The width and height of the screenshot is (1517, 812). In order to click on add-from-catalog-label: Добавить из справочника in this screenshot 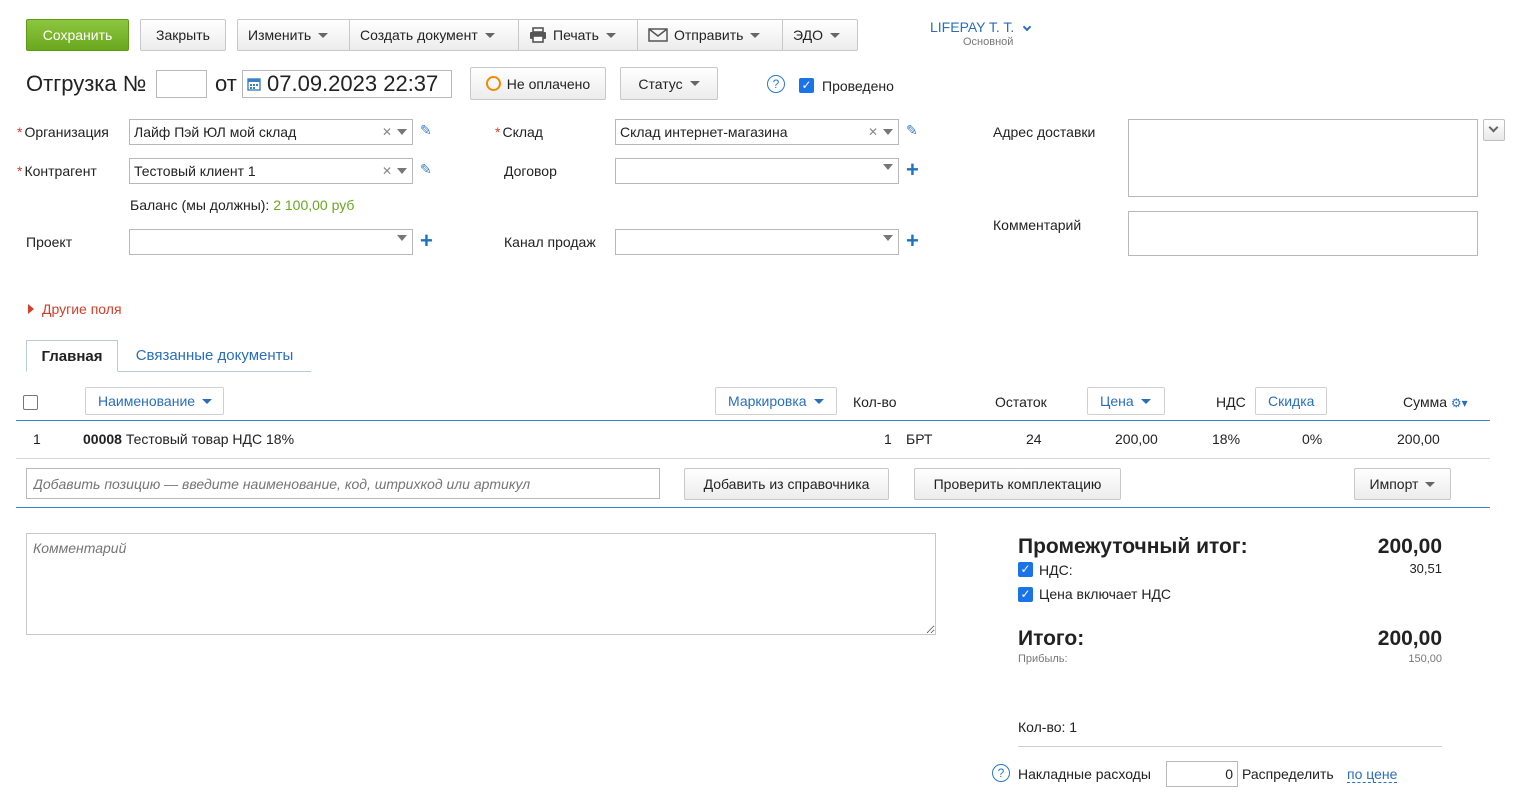, I will do `click(786, 484)`.